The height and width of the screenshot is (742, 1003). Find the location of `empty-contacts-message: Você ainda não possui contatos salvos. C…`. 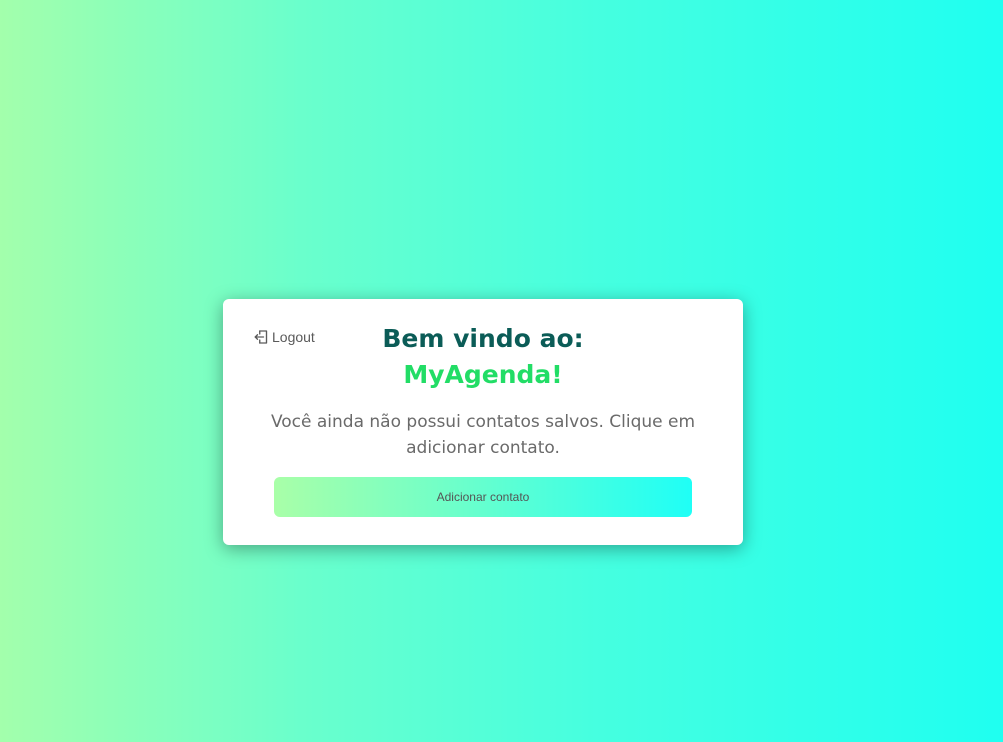

empty-contacts-message: Você ainda não possui contatos salvos. C… is located at coordinates (483, 435).